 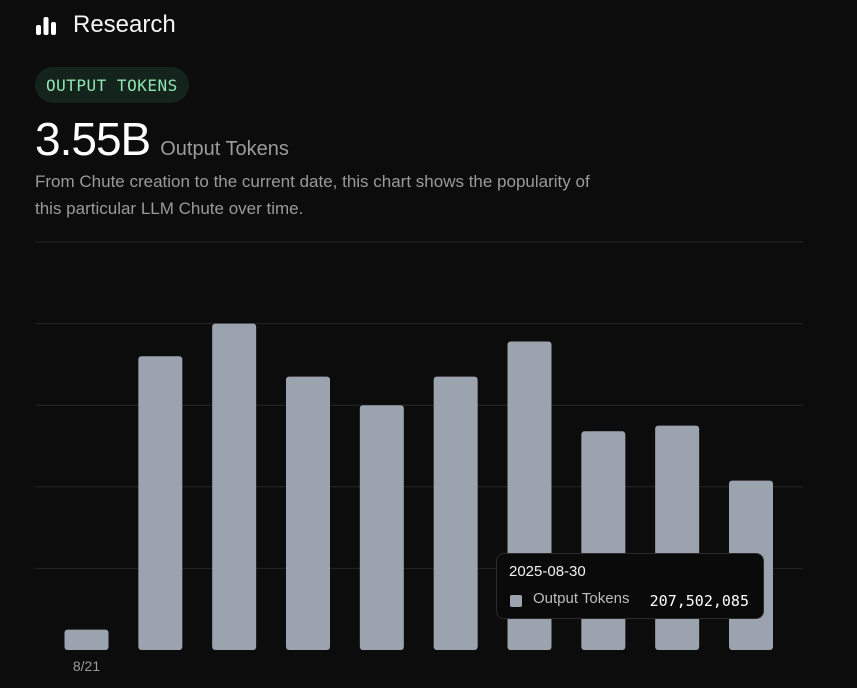 What do you see at coordinates (516, 601) in the screenshot?
I see `tooltip-series-swatch` at bounding box center [516, 601].